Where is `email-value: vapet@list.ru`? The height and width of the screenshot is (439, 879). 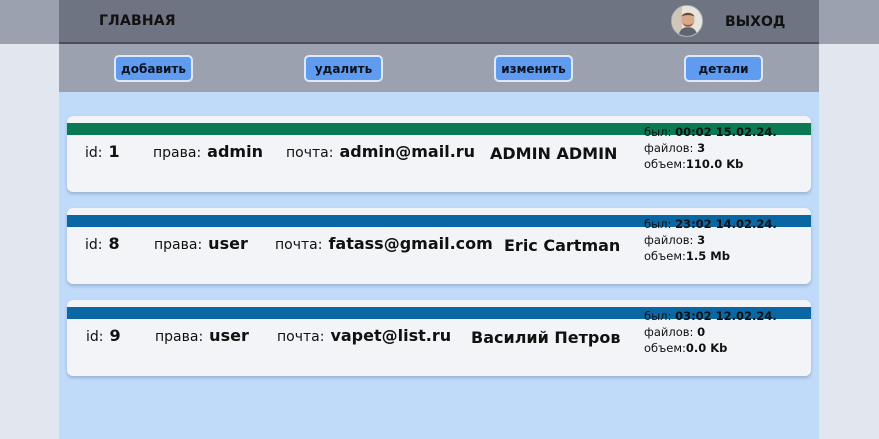
email-value: vapet@list.ru is located at coordinates (391, 335).